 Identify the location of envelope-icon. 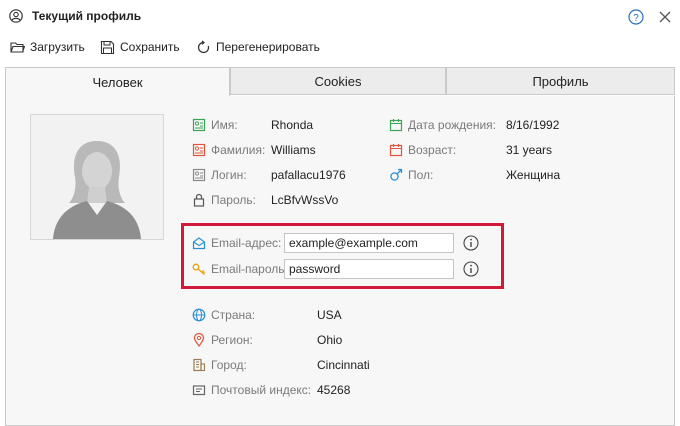
(199, 243).